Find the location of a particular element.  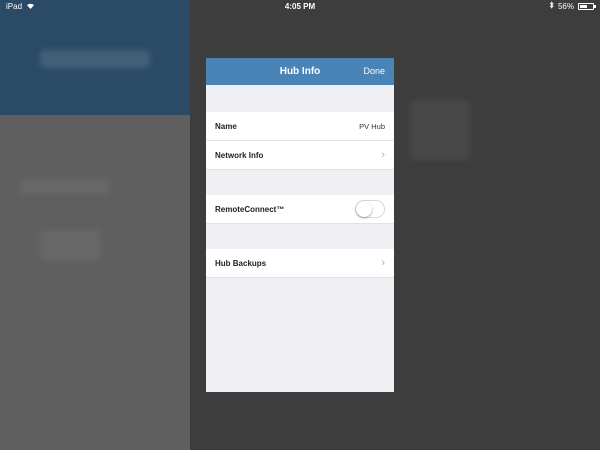

nav-bar: Hub Info Done is located at coordinates (300, 71).